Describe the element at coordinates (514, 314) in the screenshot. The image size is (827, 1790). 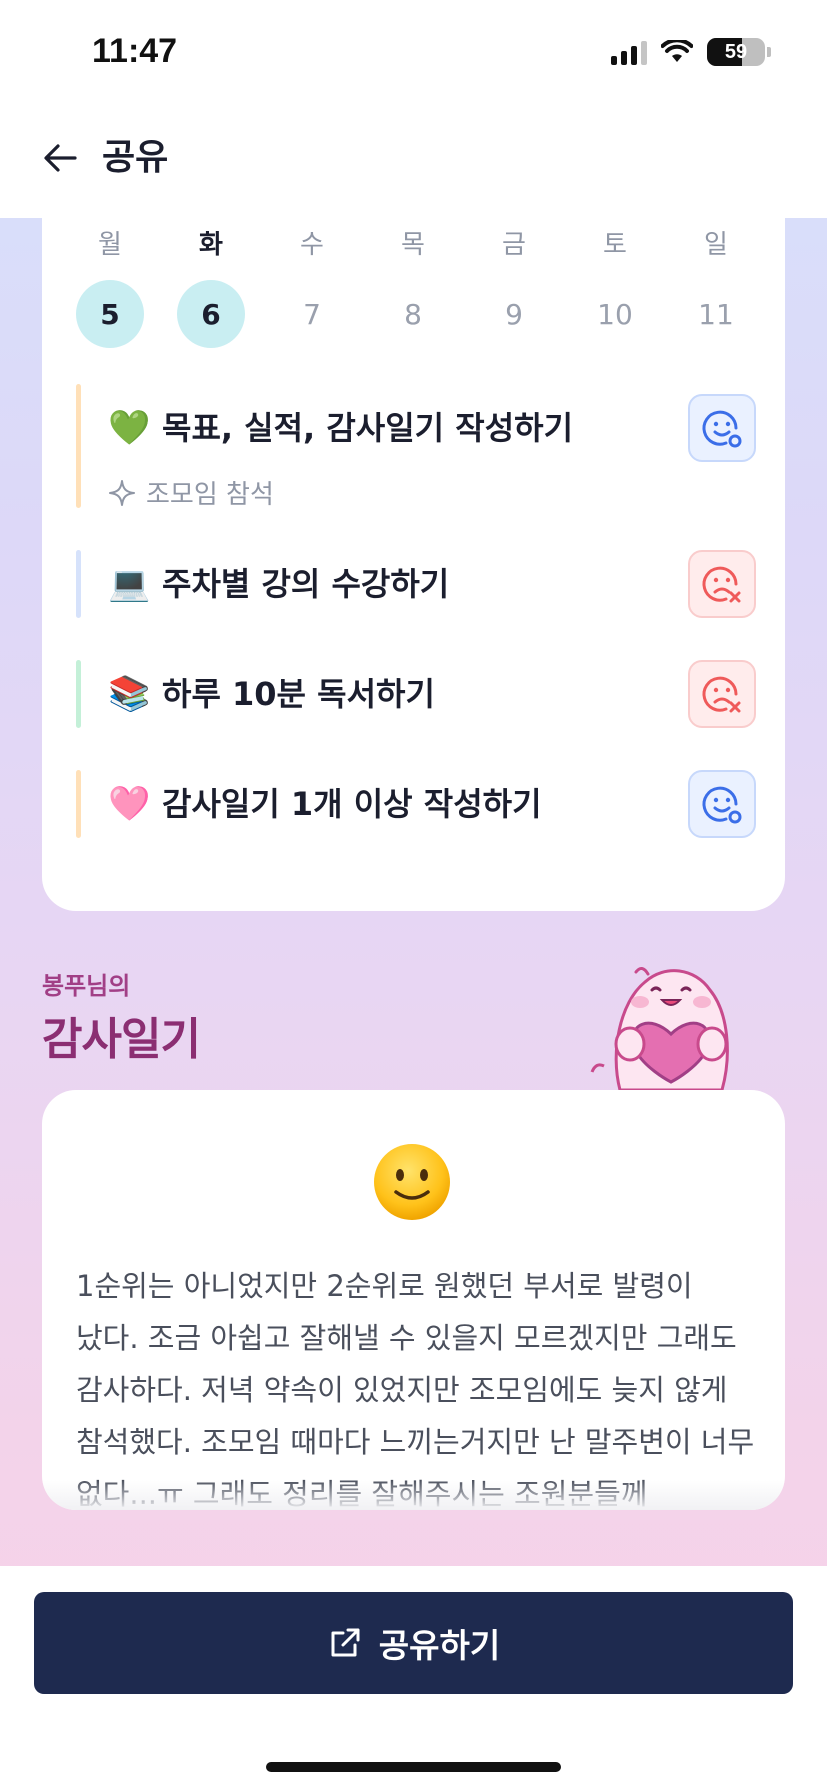
I see `date-9: 9` at that location.